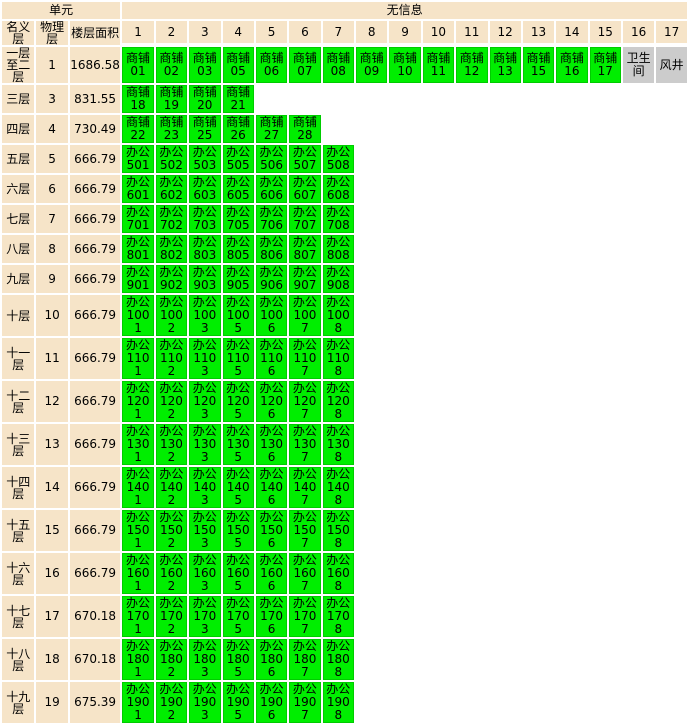  What do you see at coordinates (271, 249) in the screenshot?
I see `unit-cell: 办公806` at bounding box center [271, 249].